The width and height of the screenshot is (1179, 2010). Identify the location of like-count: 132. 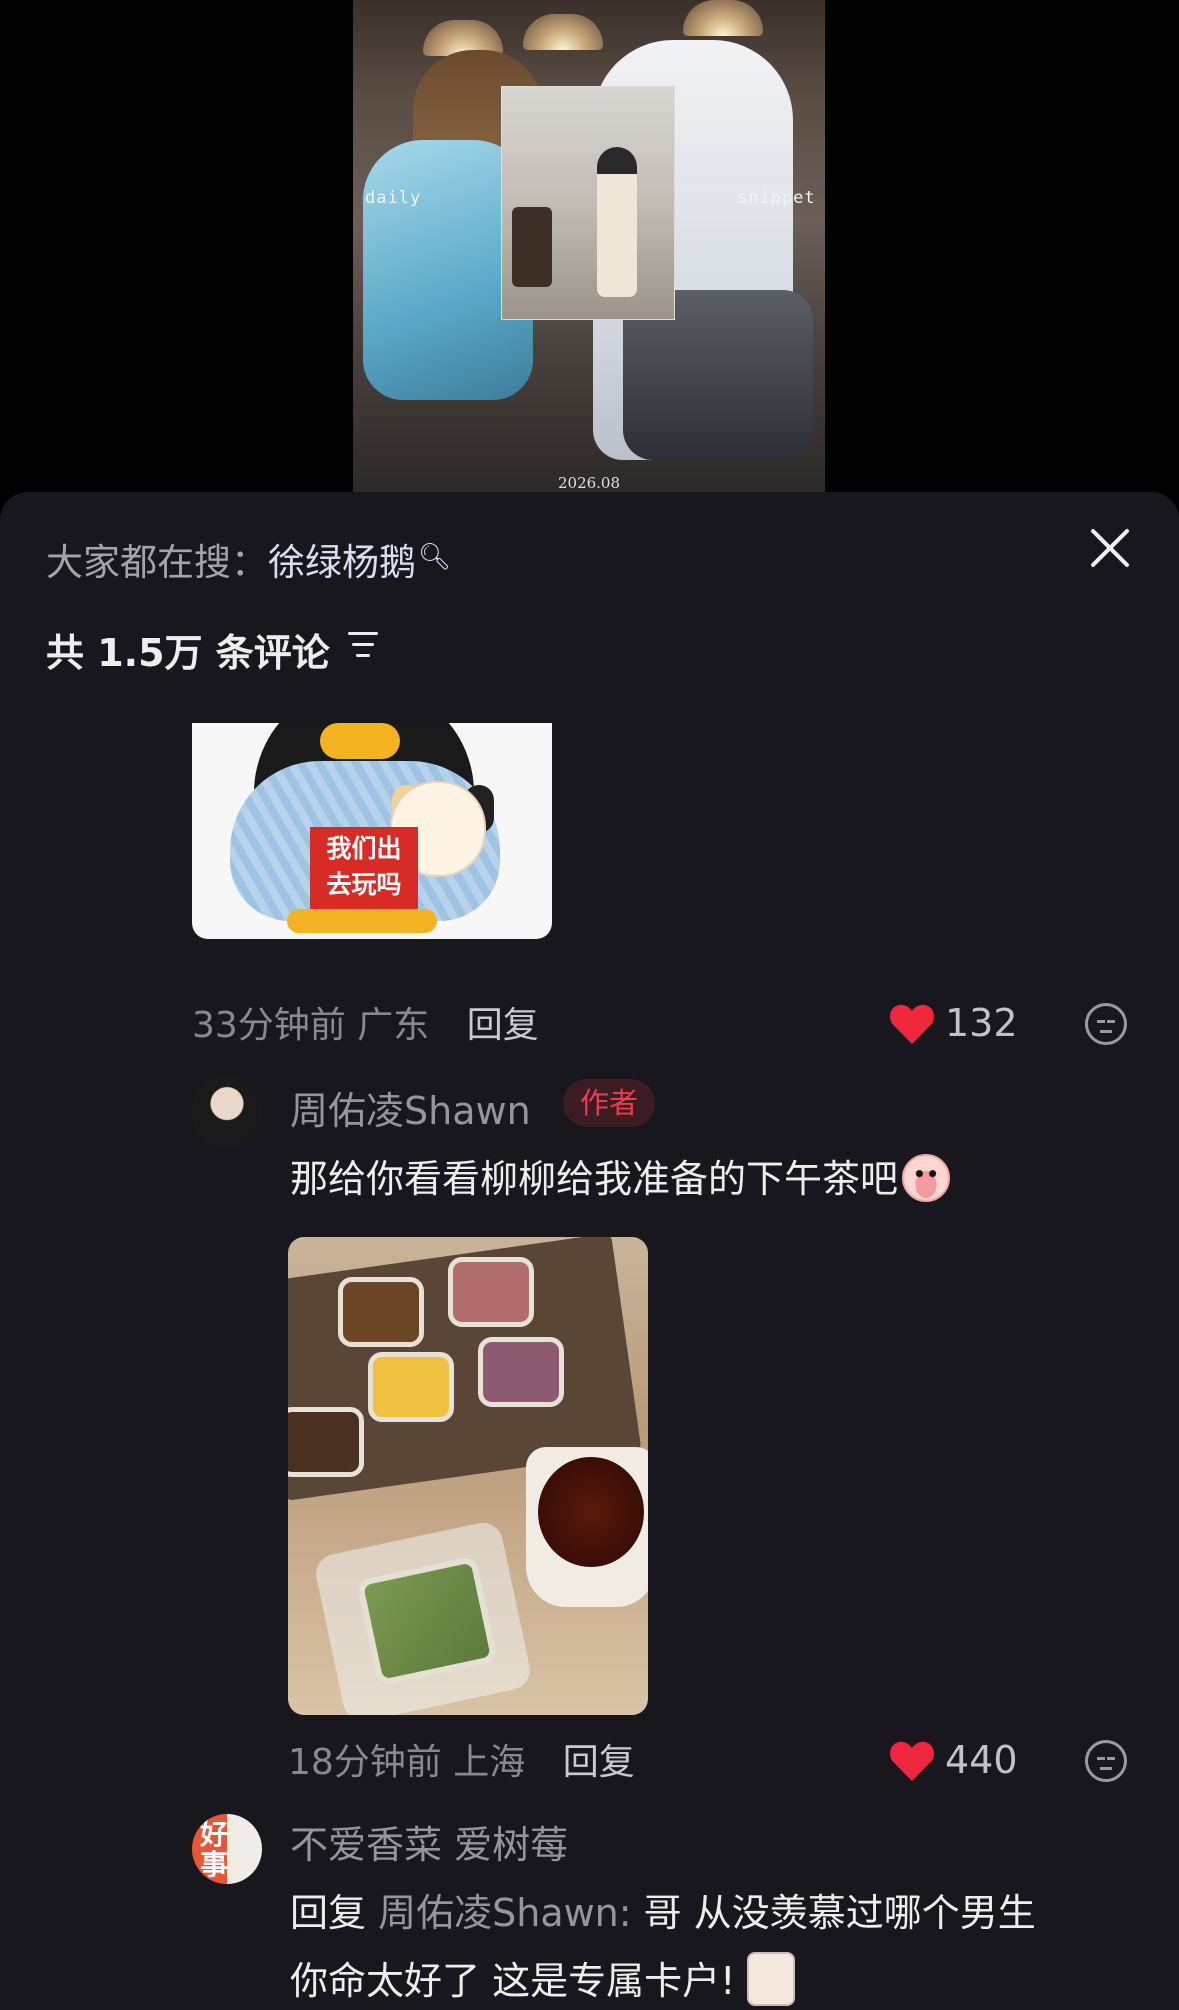
(981, 1023).